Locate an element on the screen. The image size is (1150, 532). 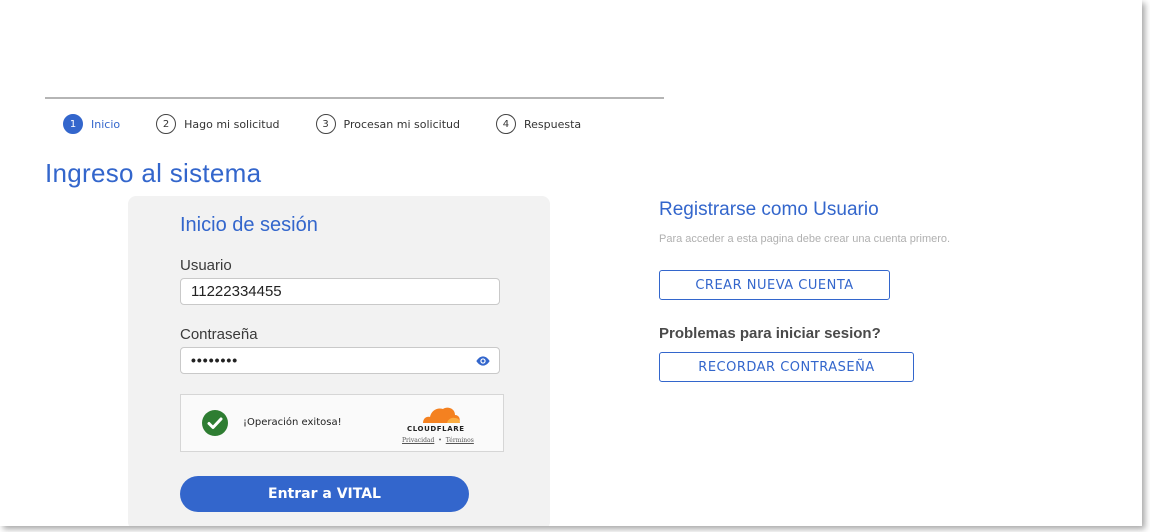
step-label: Inicio is located at coordinates (106, 124).